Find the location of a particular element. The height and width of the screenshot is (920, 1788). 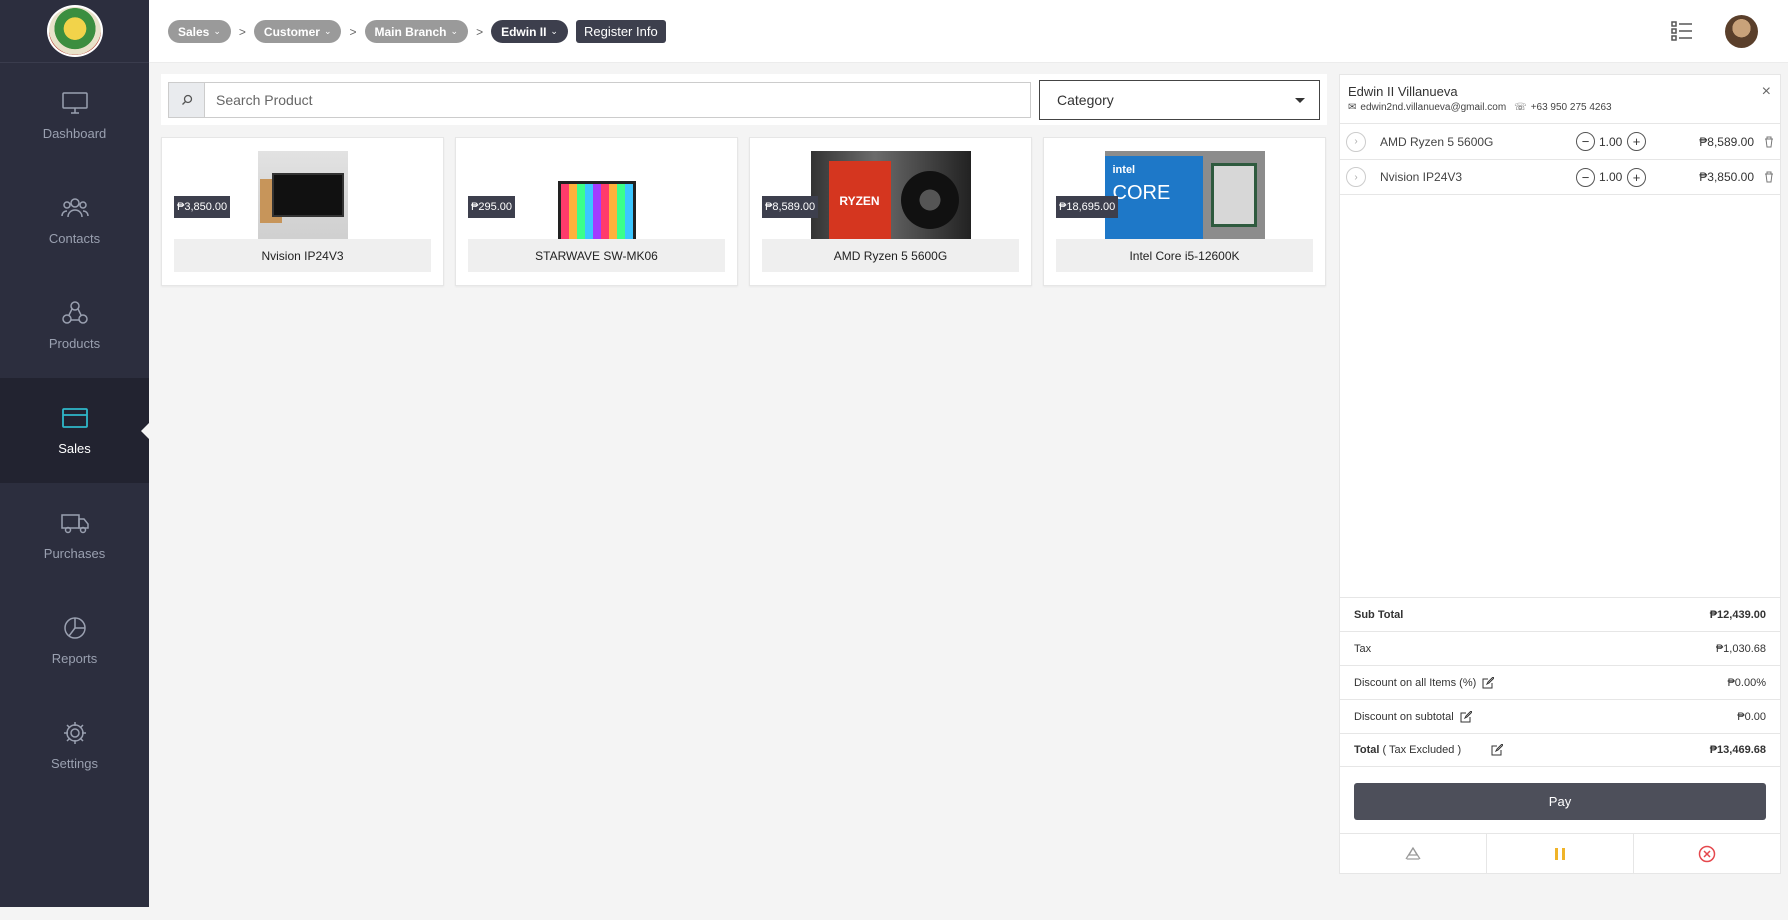

total-label: Total is located at coordinates (1367, 750).